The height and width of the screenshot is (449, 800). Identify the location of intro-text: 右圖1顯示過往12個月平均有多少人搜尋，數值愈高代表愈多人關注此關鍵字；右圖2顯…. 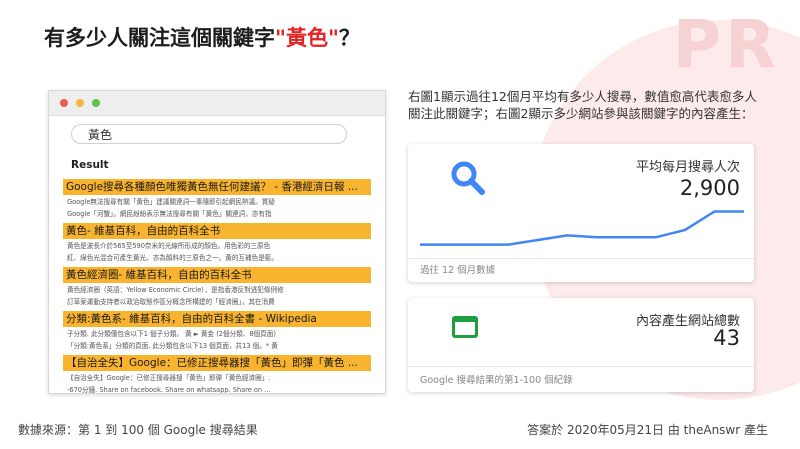
(582, 105).